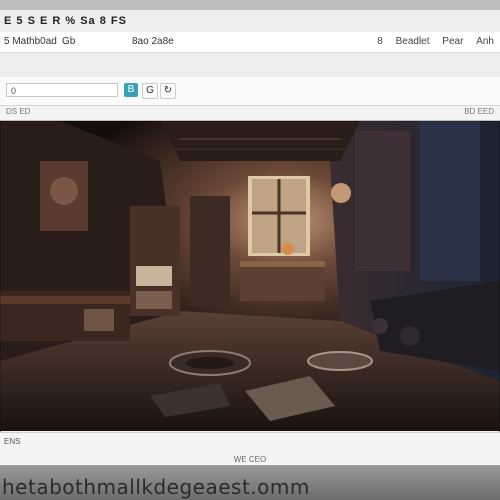 The height and width of the screenshot is (500, 500). Describe the element at coordinates (380, 41) in the screenshot. I see `menu-right-1: 8` at that location.